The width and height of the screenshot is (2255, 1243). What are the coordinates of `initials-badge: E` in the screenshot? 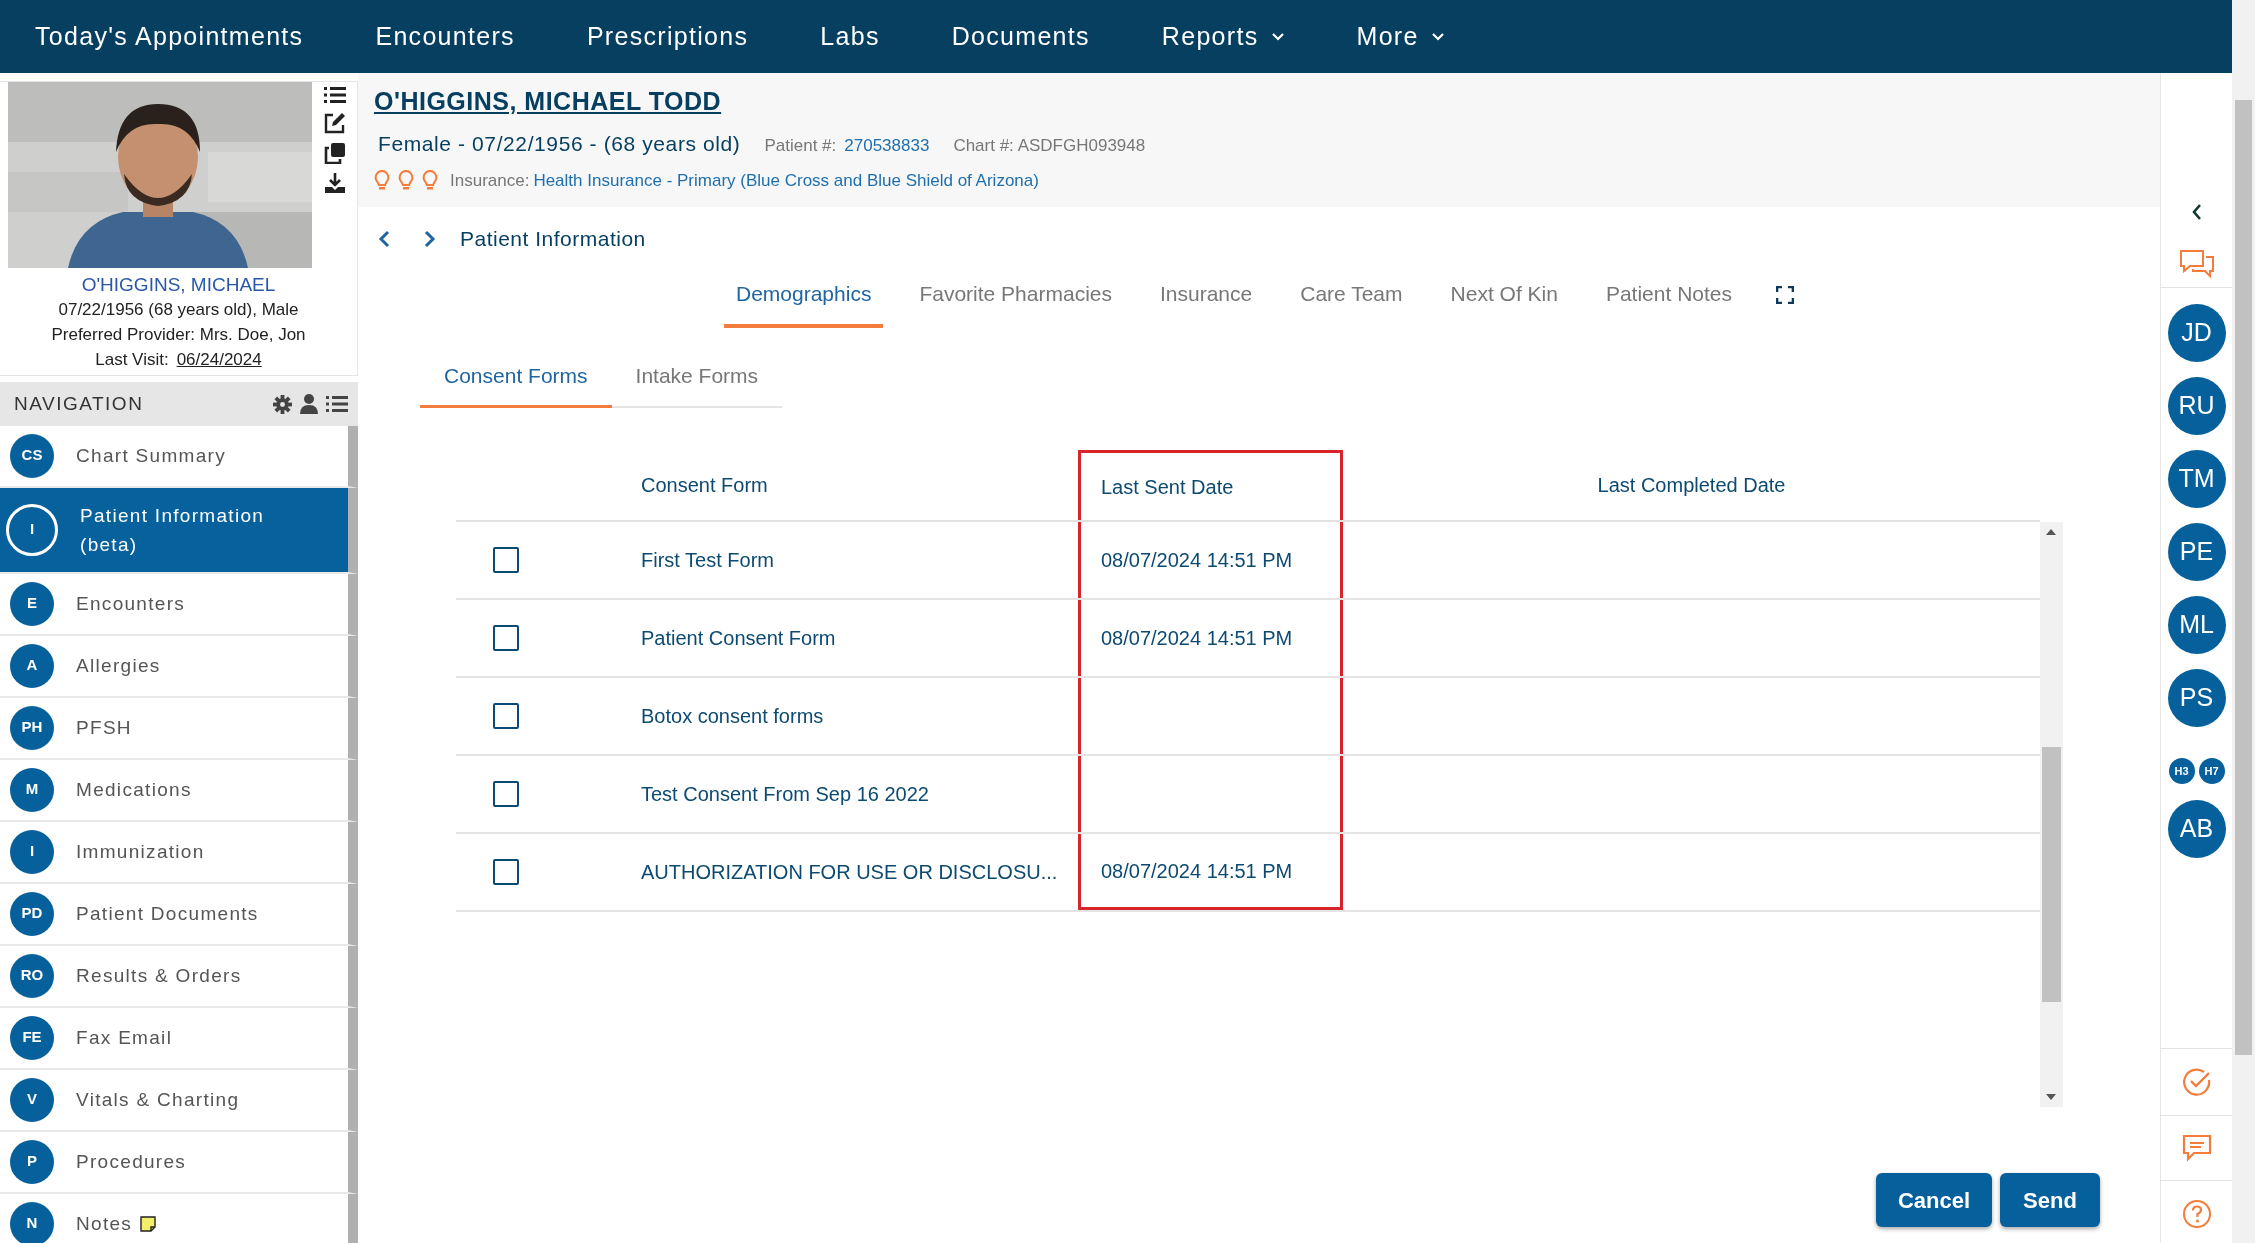 It's located at (32, 603).